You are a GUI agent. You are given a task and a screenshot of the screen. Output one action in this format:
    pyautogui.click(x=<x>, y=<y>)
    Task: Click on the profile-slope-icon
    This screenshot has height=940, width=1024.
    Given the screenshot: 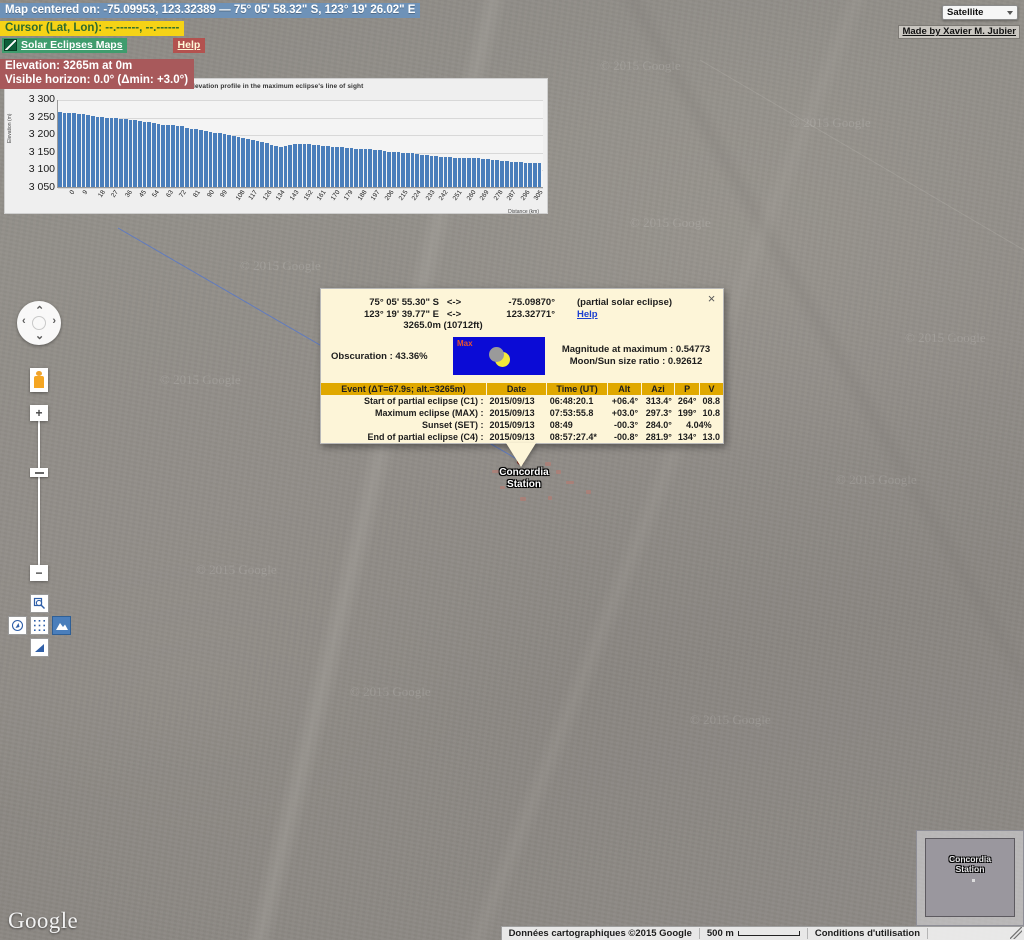 What is the action you would take?
    pyautogui.click(x=39, y=648)
    